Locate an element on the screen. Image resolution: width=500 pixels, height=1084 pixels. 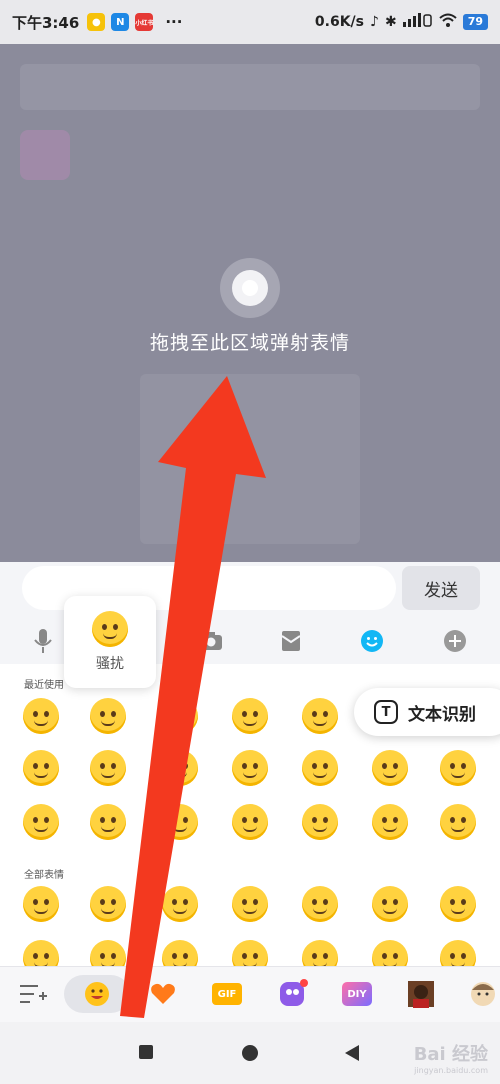
system-nav-bar: Bai 经验 jingyan.baidu.com is located at coordinates (250, 1053).